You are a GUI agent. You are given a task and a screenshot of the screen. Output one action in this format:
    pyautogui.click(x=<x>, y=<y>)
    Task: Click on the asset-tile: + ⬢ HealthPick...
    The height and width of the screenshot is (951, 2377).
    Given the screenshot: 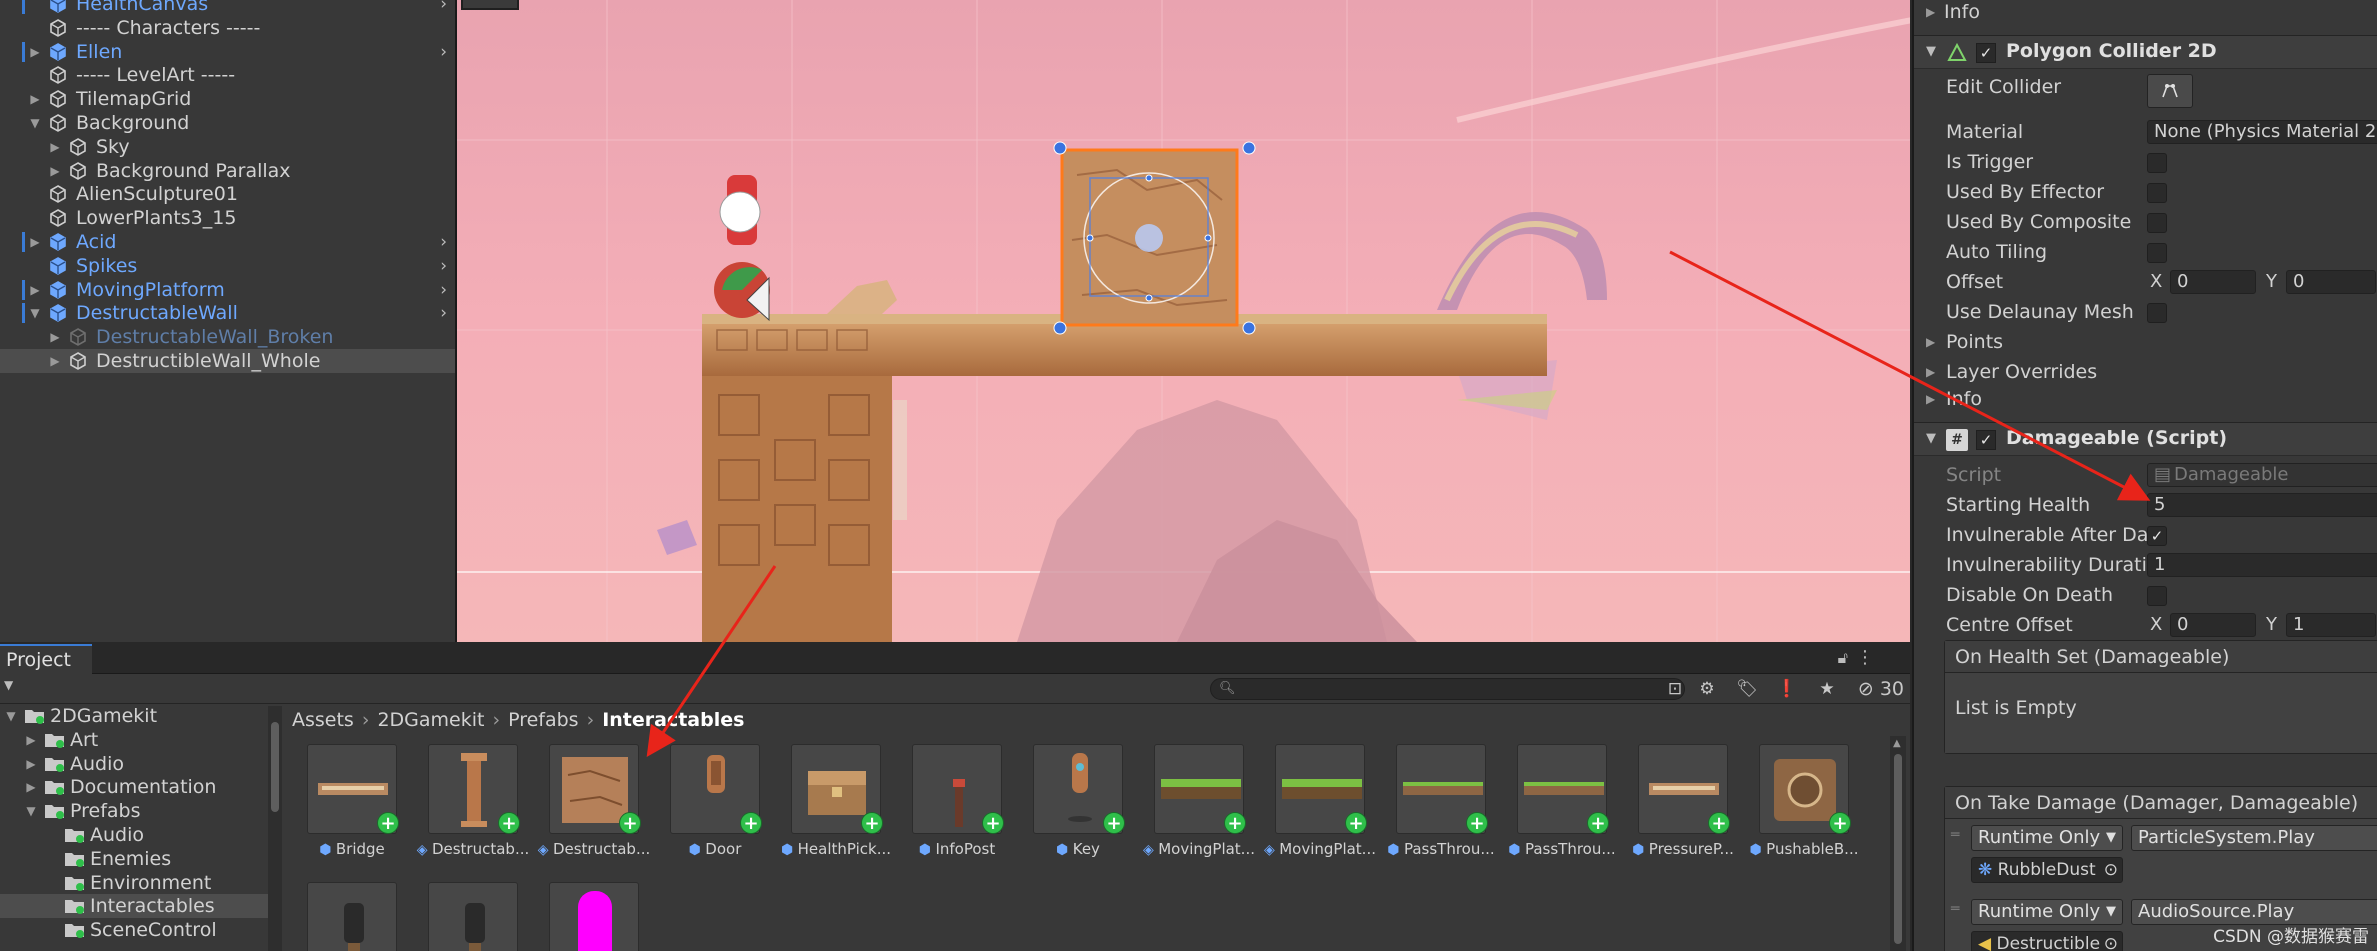 What is the action you would take?
    pyautogui.click(x=831, y=798)
    